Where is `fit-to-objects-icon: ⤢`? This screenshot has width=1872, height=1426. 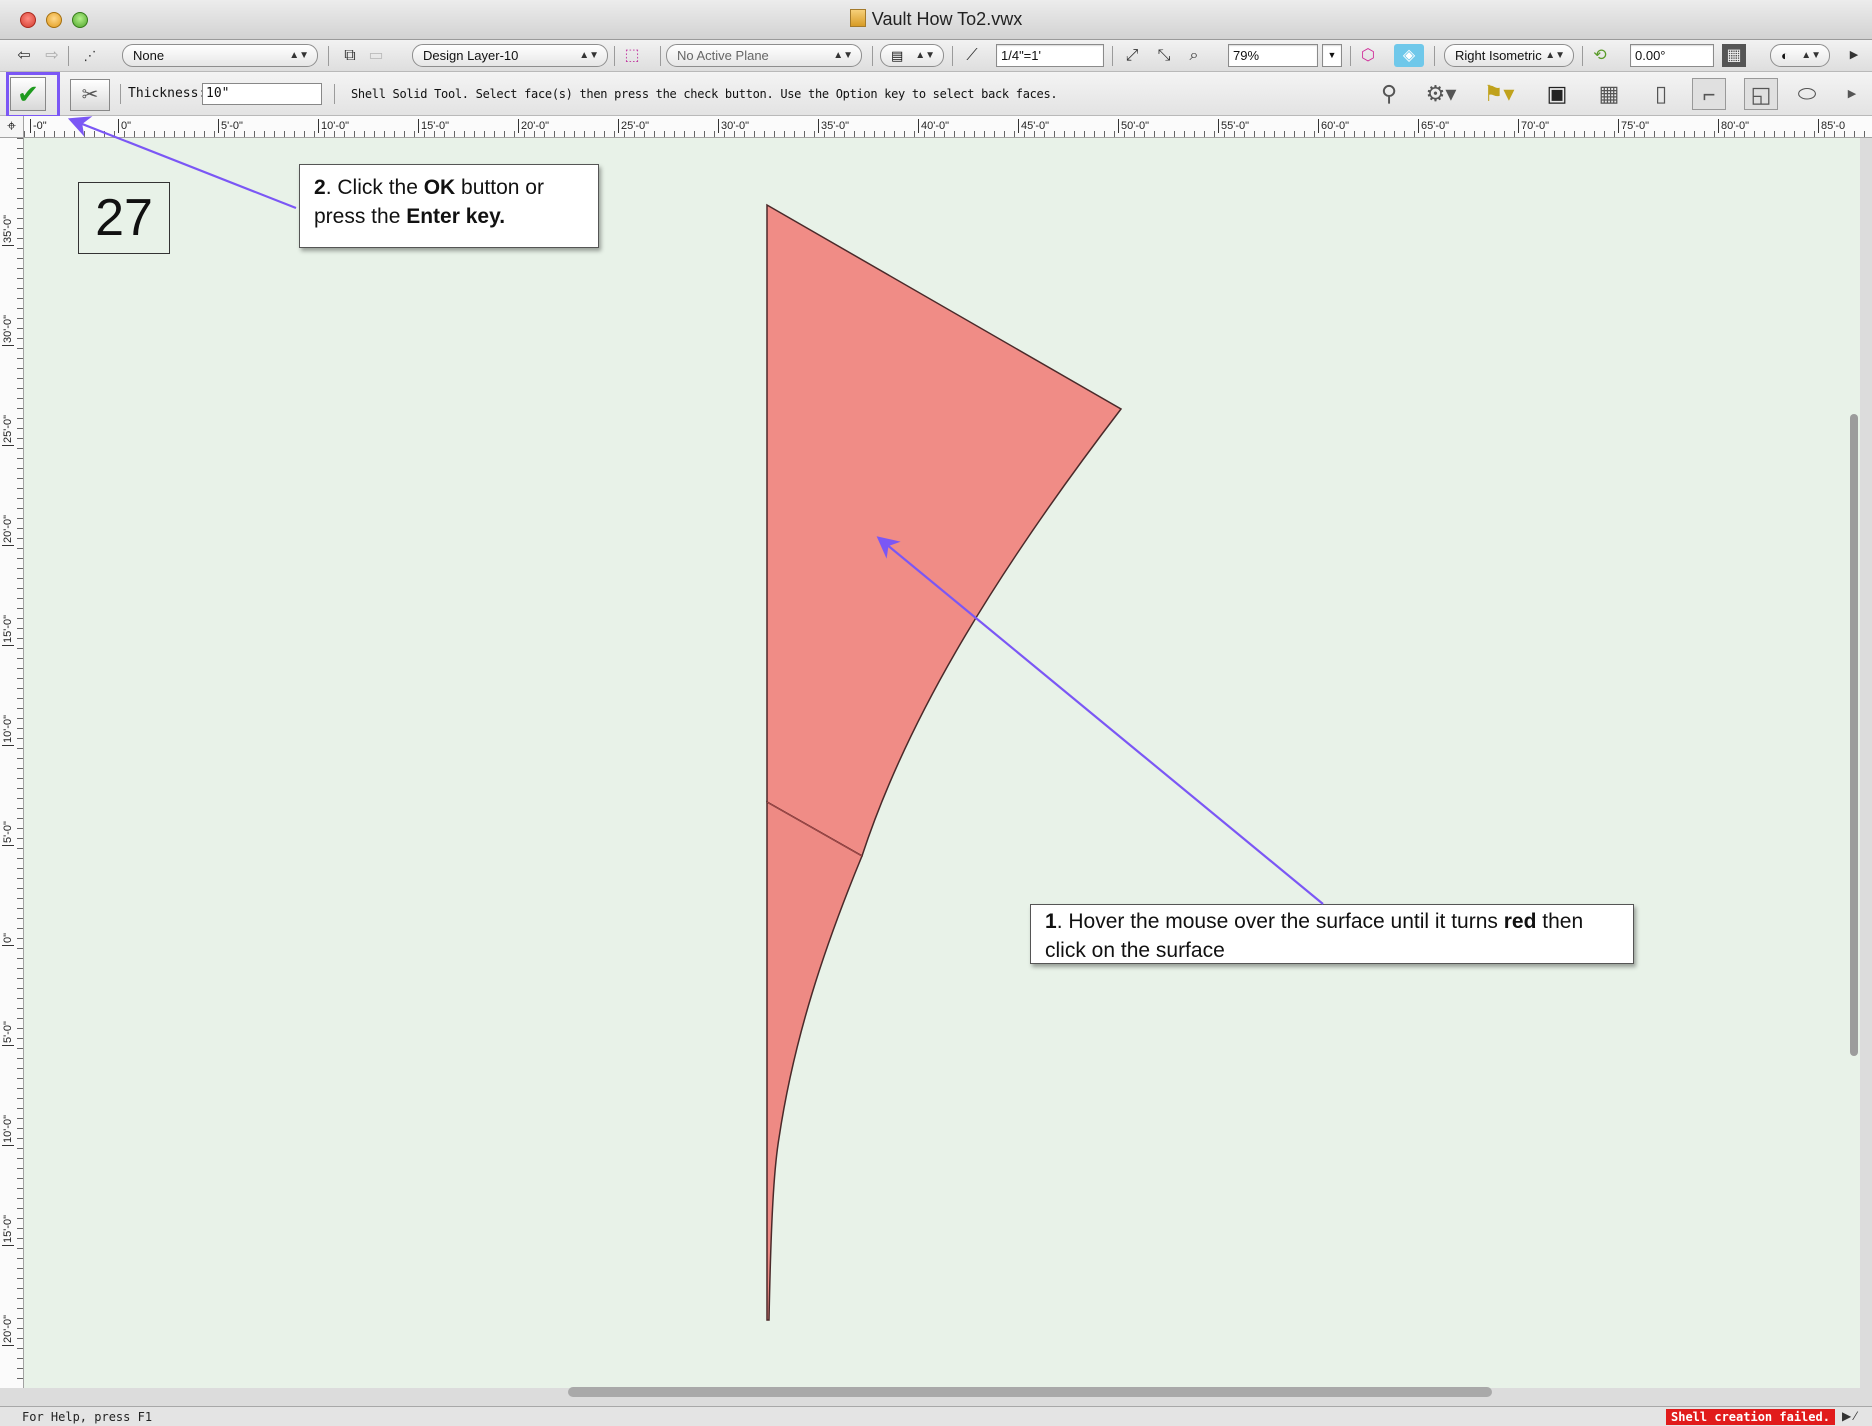 fit-to-objects-icon: ⤢ is located at coordinates (1132, 55).